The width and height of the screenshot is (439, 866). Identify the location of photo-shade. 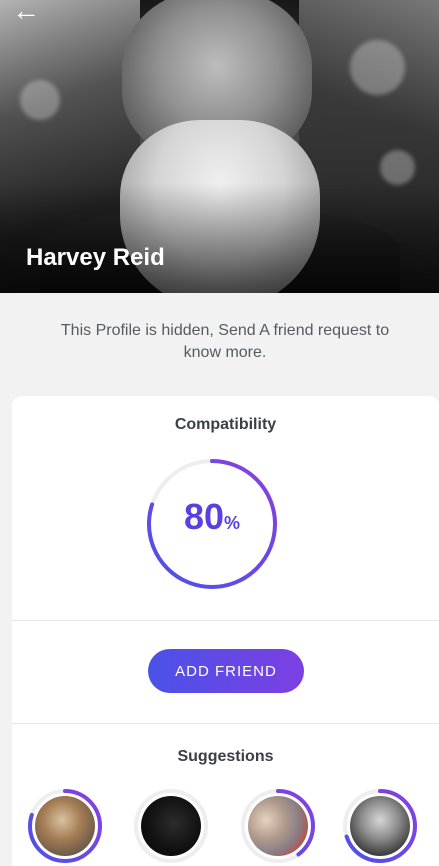
(219, 238).